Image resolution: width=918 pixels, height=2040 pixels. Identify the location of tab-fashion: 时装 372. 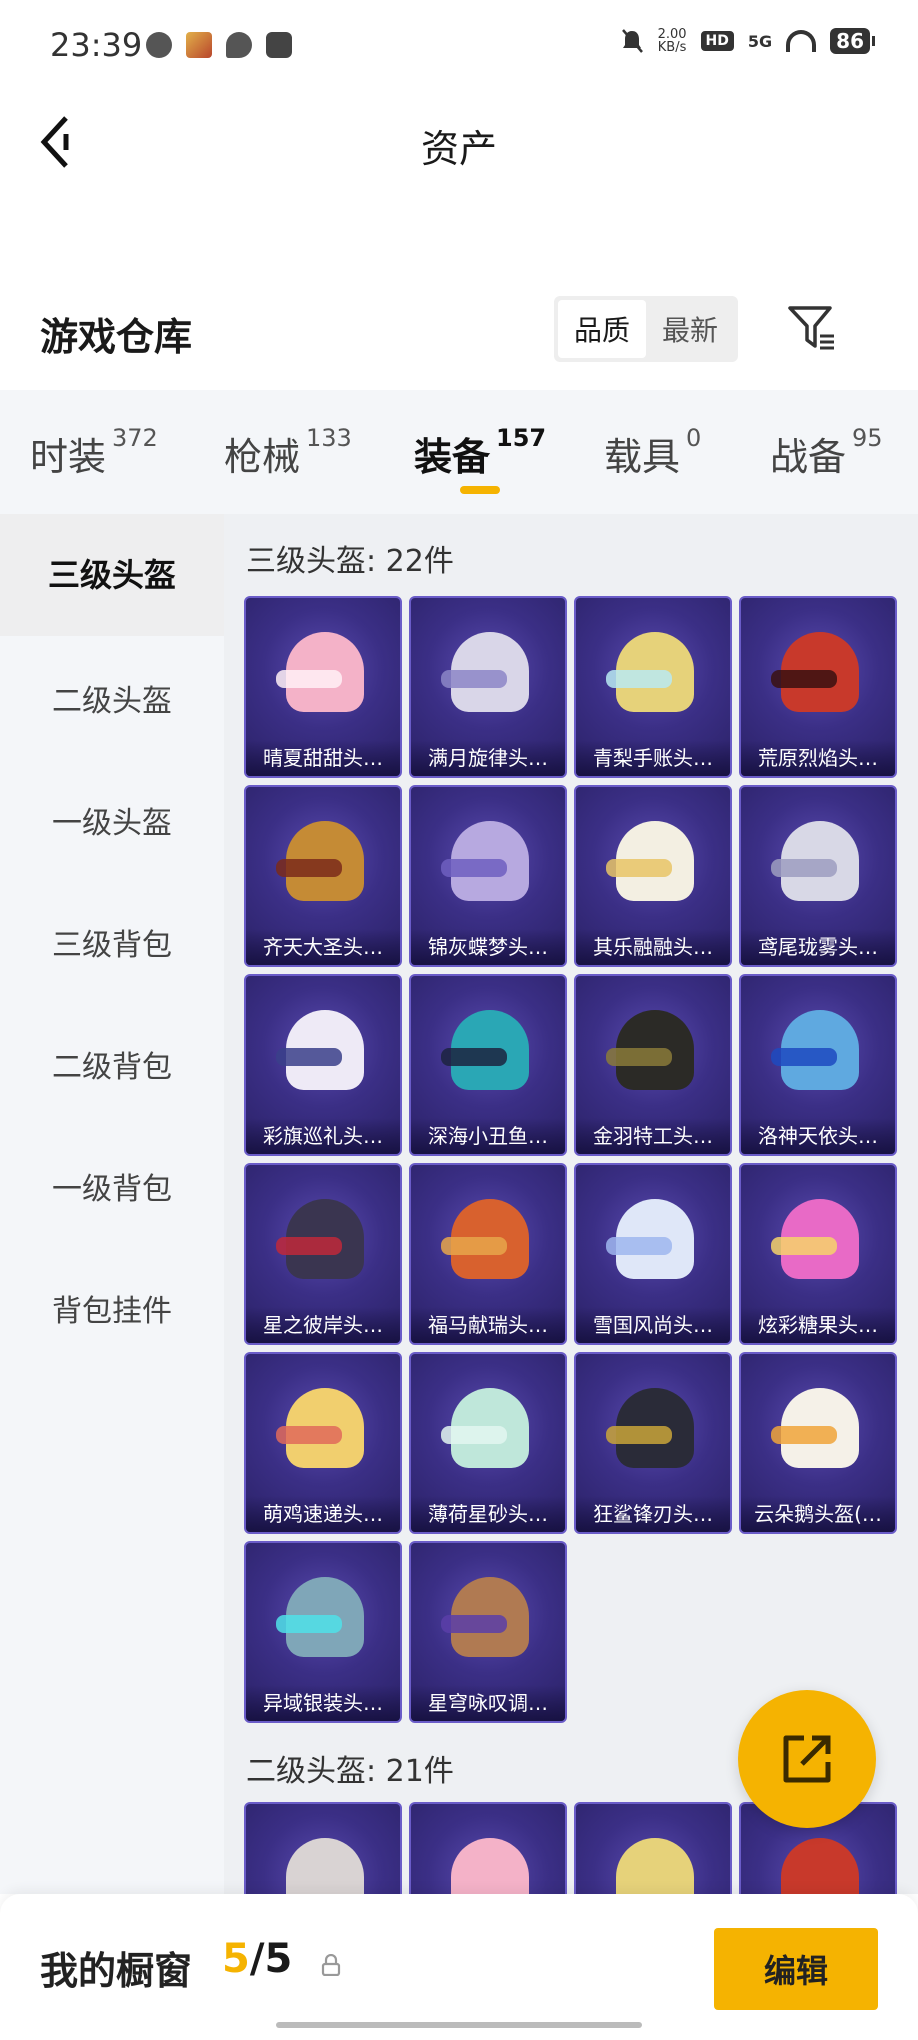
(94, 452).